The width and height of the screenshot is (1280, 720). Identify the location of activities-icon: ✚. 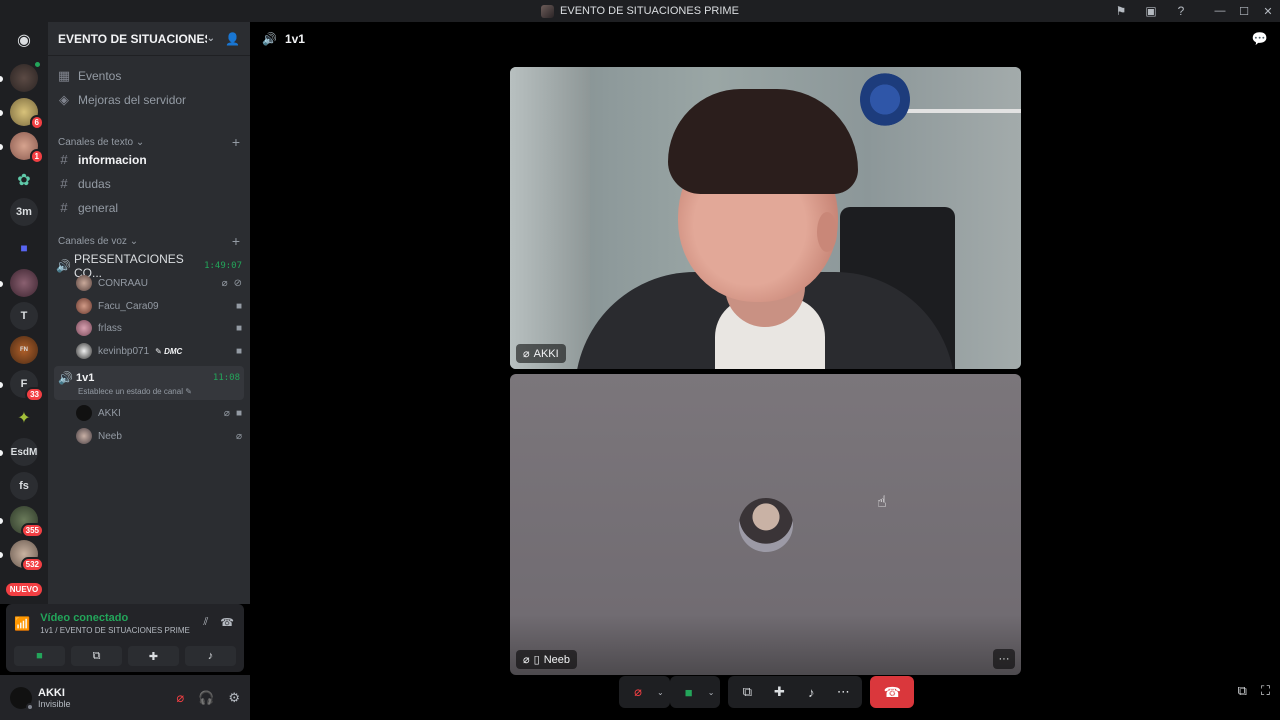
(779, 692).